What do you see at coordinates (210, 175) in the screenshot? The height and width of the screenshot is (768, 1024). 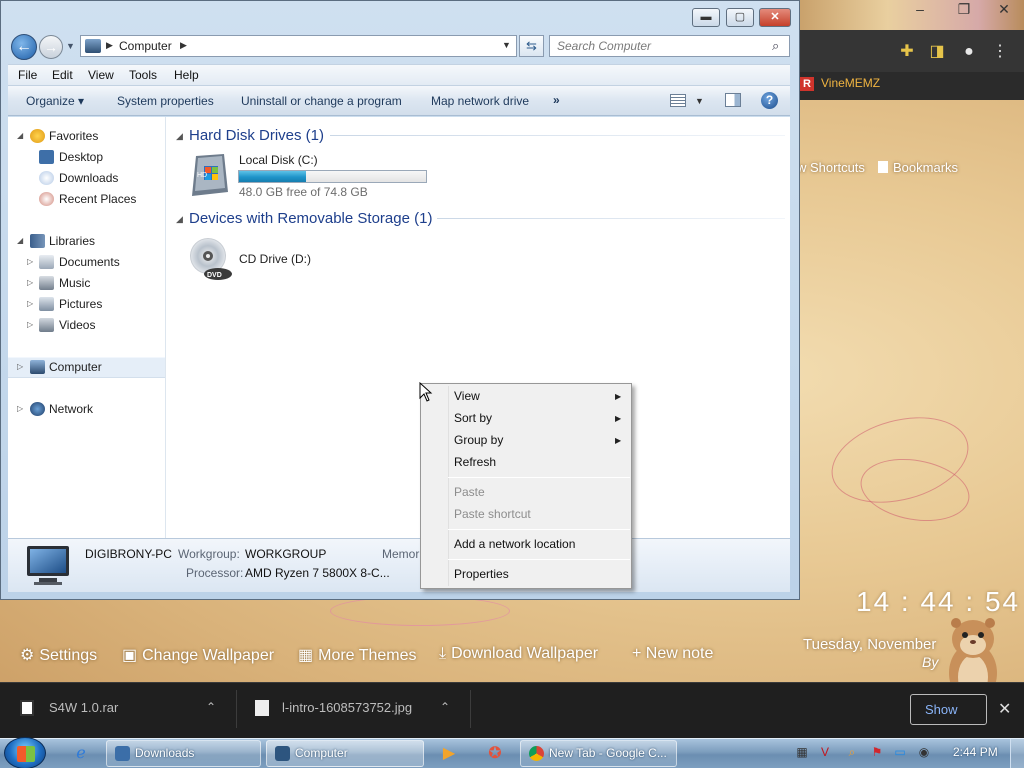 I see `hard-disk-icon: HD` at bounding box center [210, 175].